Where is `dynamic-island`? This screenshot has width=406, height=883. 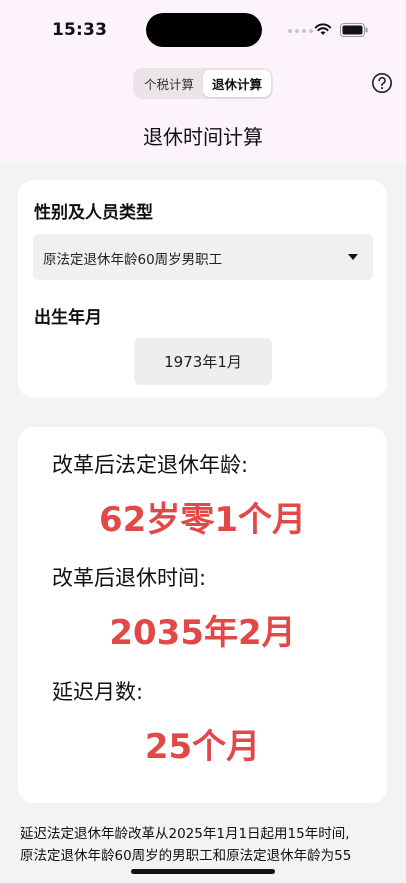 dynamic-island is located at coordinates (204, 30).